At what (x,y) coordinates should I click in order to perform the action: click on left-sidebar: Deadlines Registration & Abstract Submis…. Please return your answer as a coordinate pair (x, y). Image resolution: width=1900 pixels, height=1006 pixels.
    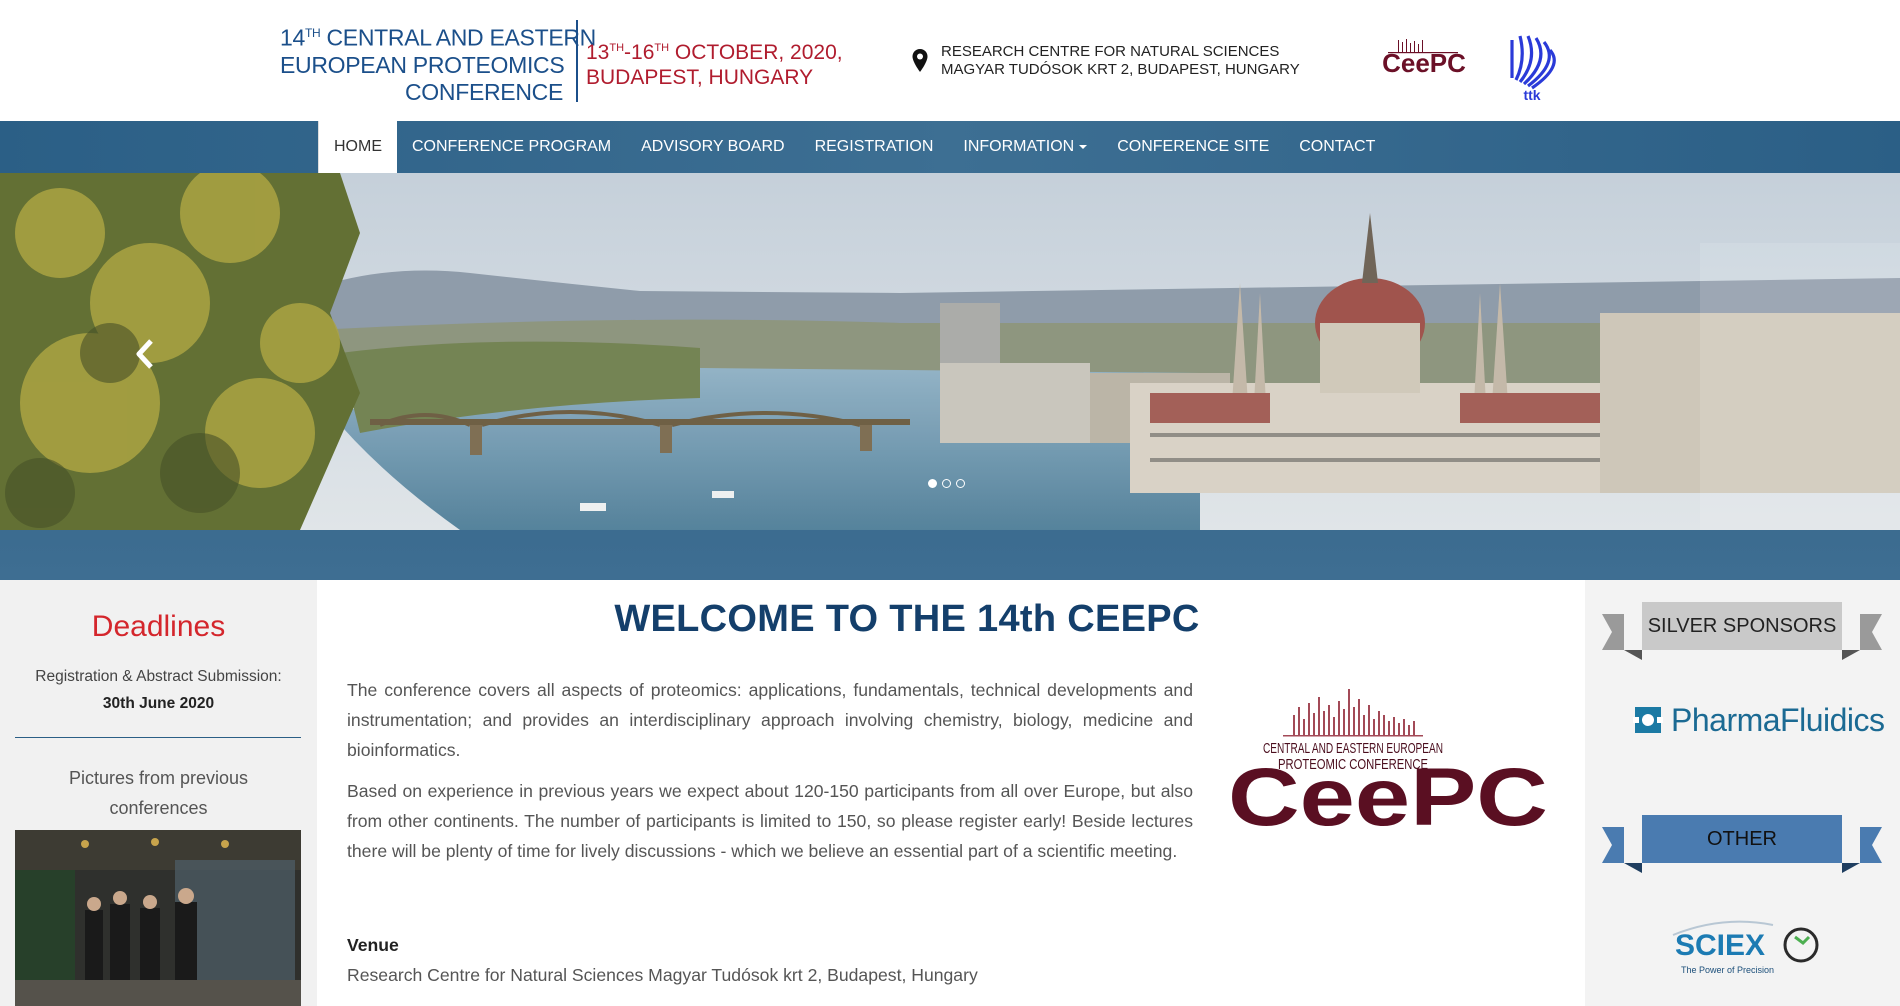
    Looking at the image, I should click on (158, 793).